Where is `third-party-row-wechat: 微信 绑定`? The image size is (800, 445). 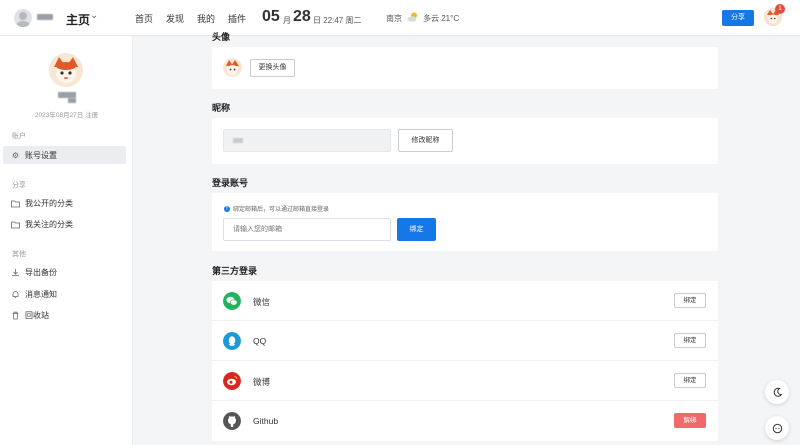
third-party-row-wechat: 微信 绑定 is located at coordinates (465, 301).